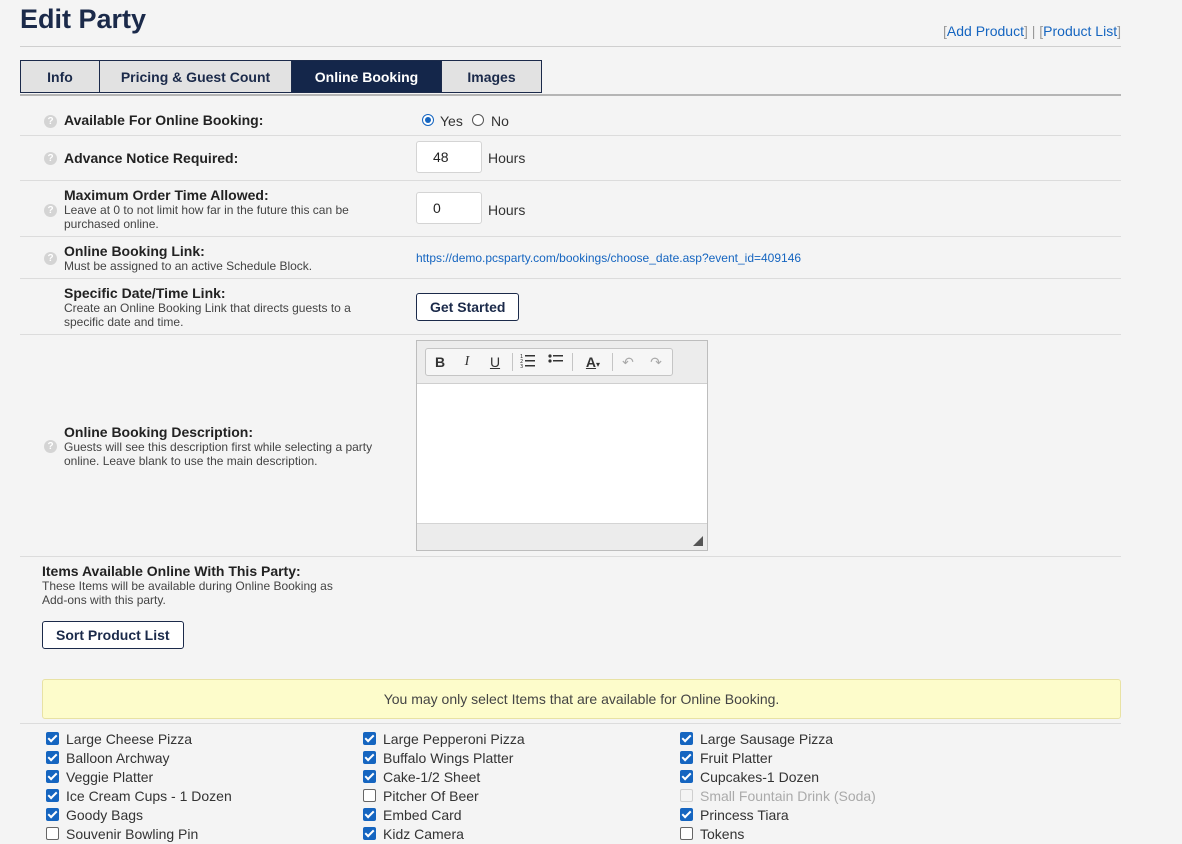 Image resolution: width=1182 pixels, height=844 pixels. I want to click on divider, so click(570, 723).